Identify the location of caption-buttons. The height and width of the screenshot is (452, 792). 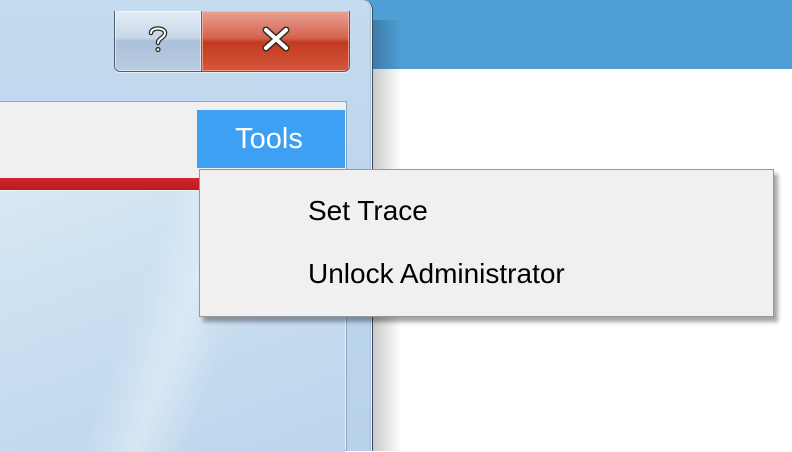
(232, 41).